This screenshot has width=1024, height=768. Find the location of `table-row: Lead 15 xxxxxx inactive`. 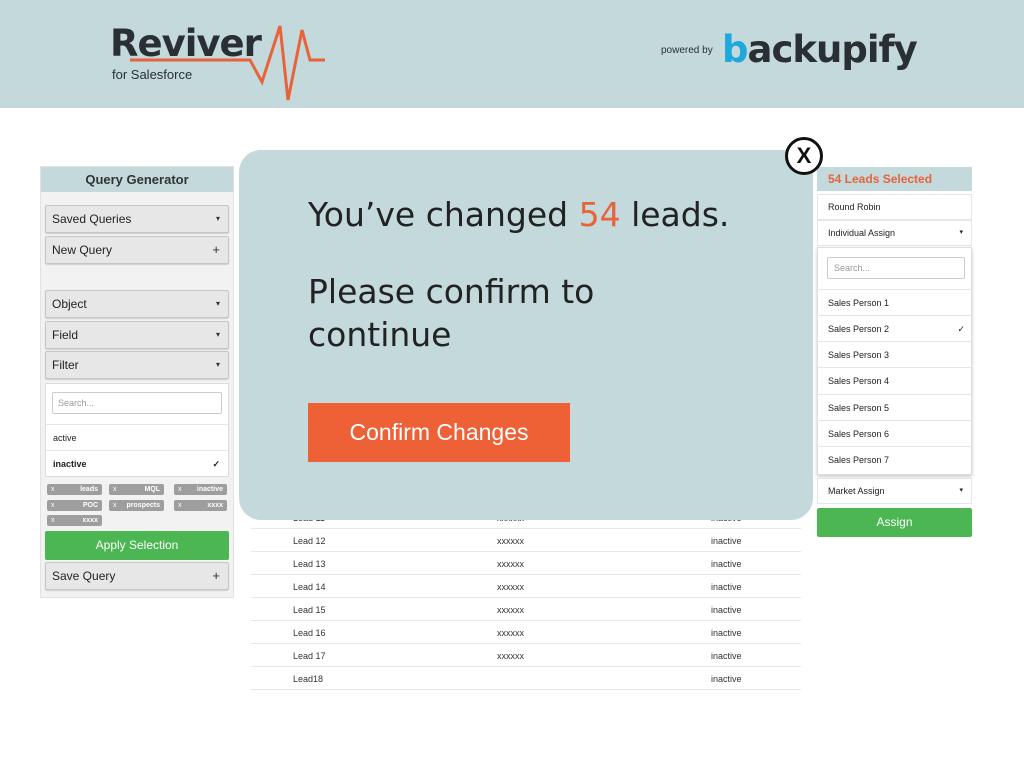

table-row: Lead 15 xxxxxx inactive is located at coordinates (526, 609).